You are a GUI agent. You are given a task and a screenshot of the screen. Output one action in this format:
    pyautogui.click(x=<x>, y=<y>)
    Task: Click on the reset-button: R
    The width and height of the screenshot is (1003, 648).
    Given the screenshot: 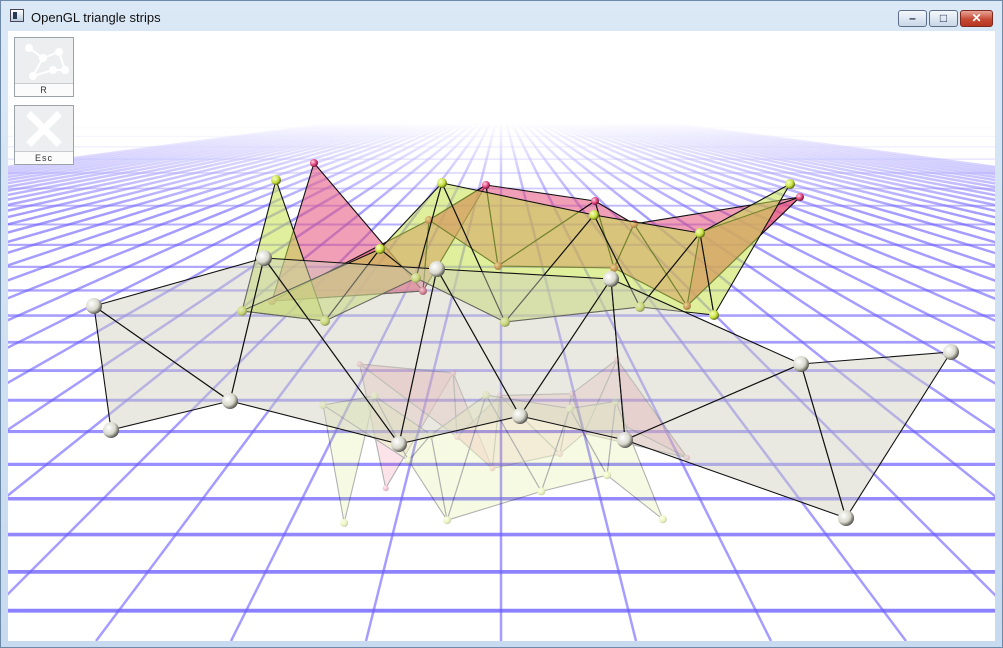 What is the action you would take?
    pyautogui.click(x=44, y=67)
    